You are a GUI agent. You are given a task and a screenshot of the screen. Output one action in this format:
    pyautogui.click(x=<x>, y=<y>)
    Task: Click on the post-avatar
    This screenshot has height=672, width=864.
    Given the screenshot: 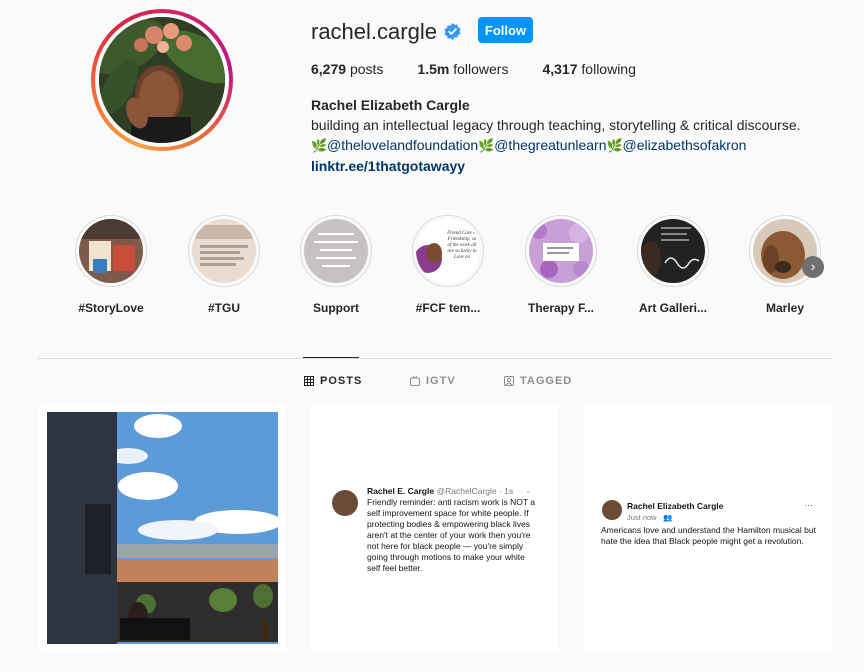 What is the action you would take?
    pyautogui.click(x=612, y=510)
    